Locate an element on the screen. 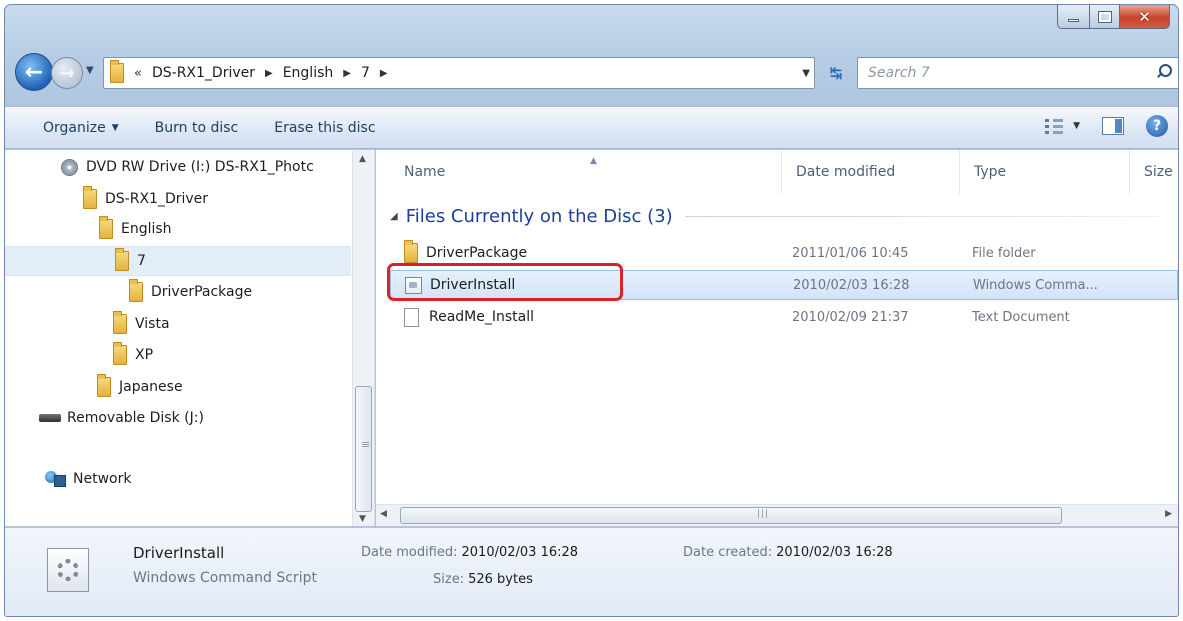 This screenshot has width=1183, height=621. tree-item-network: Network is located at coordinates (88, 479).